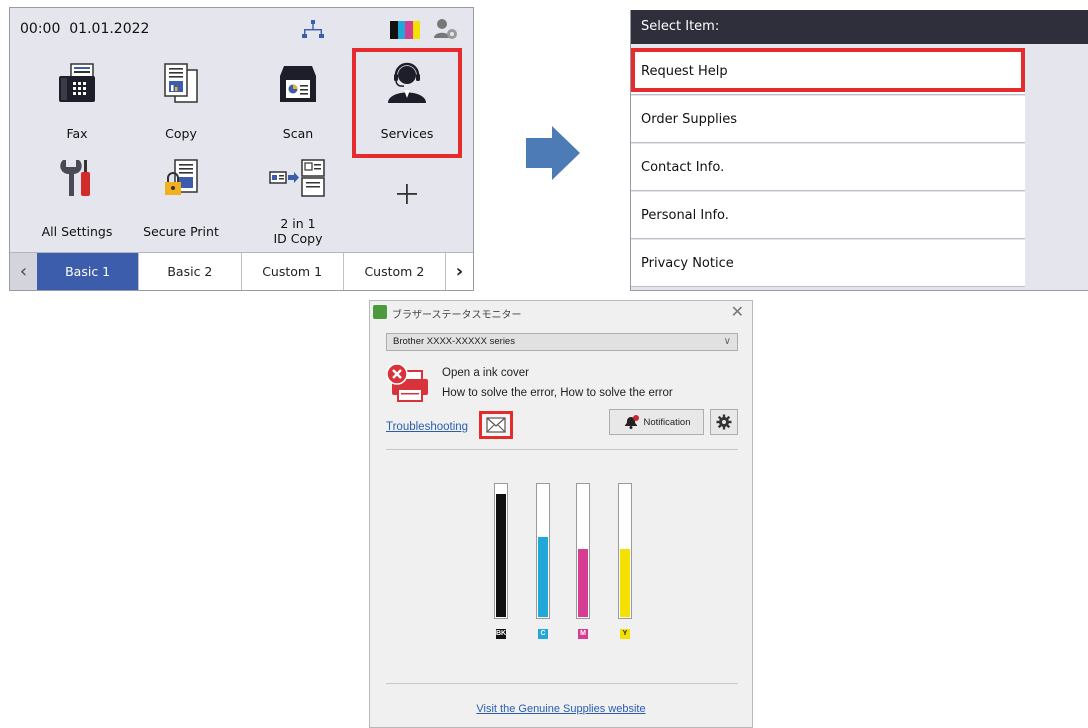 The height and width of the screenshot is (728, 1088). Describe the element at coordinates (727, 341) in the screenshot. I see `chevron-down-icon: ∨` at that location.